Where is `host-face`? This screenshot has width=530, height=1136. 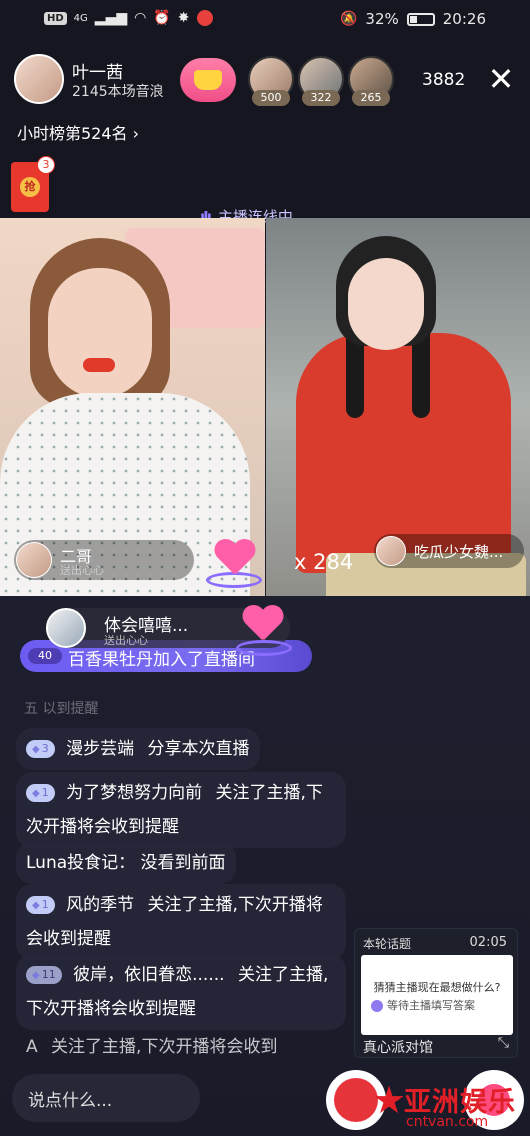
host-face is located at coordinates (100, 333).